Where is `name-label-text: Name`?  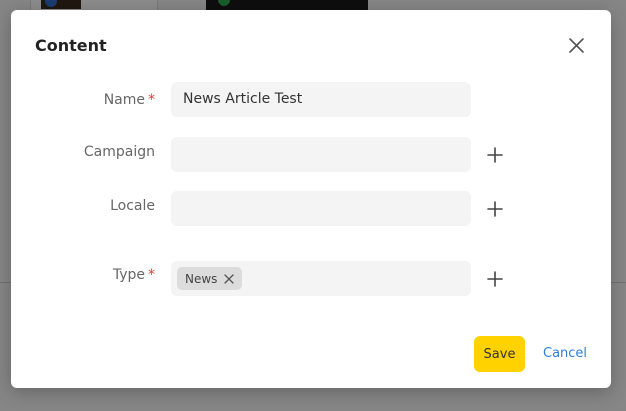
name-label-text: Name is located at coordinates (124, 100).